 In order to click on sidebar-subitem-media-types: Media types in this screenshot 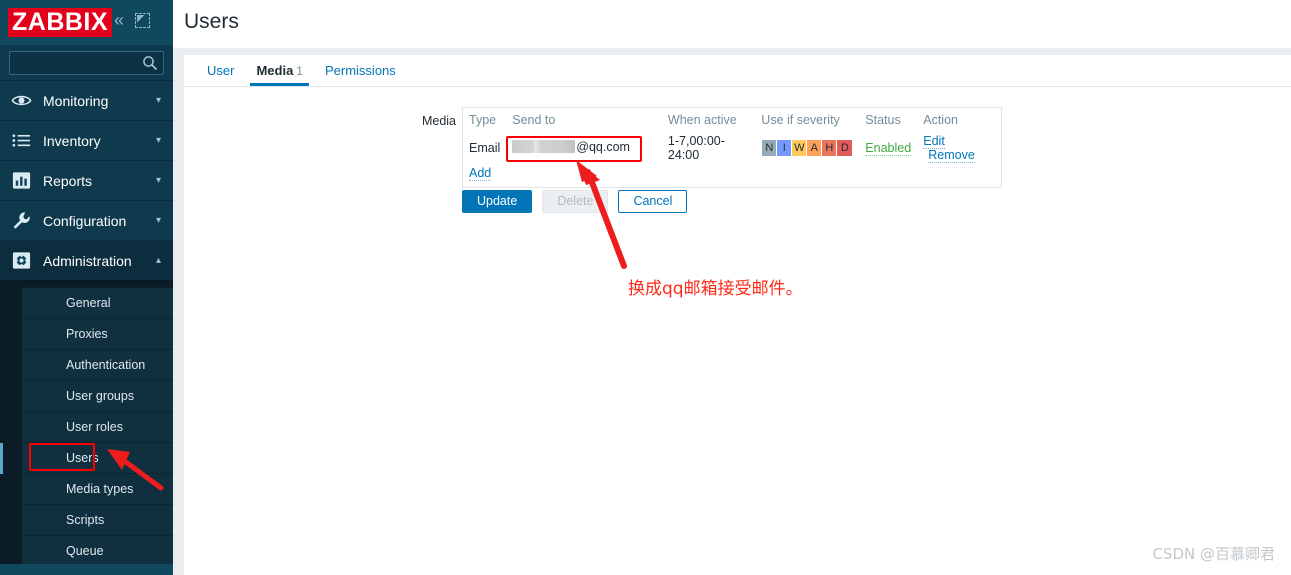, I will do `click(97, 488)`.